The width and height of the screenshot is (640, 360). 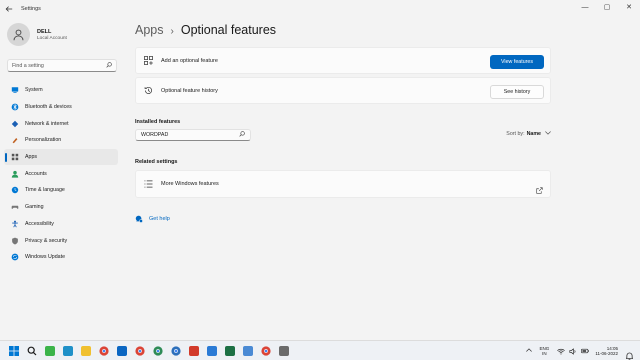 I want to click on installed-search-input, so click(x=189, y=135).